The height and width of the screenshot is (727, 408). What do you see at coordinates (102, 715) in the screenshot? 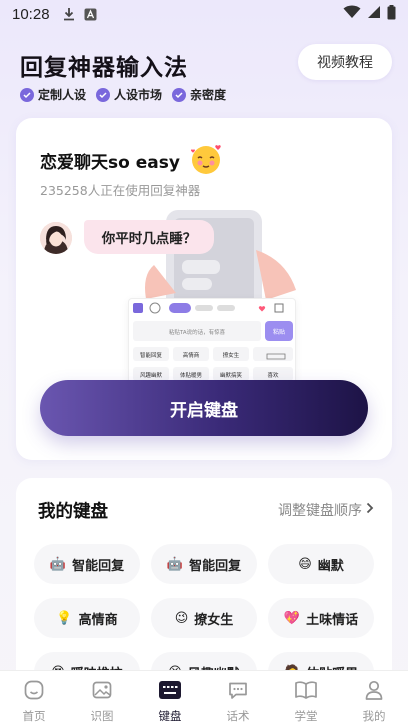
I see `nav-item-label: 识图` at bounding box center [102, 715].